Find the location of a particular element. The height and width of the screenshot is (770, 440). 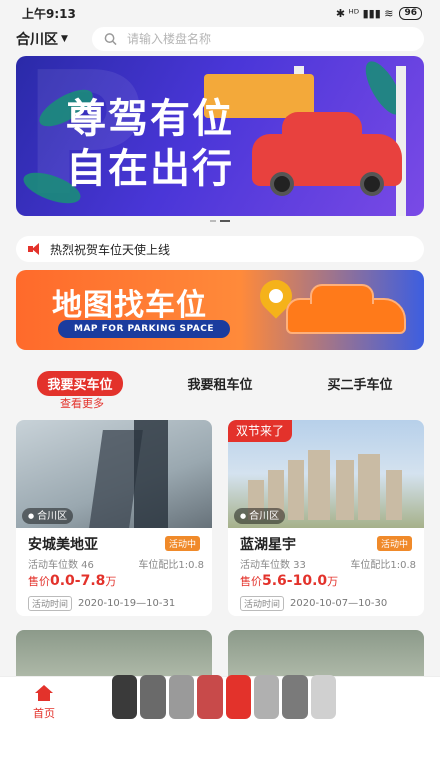

search-icon is located at coordinates (110, 39).